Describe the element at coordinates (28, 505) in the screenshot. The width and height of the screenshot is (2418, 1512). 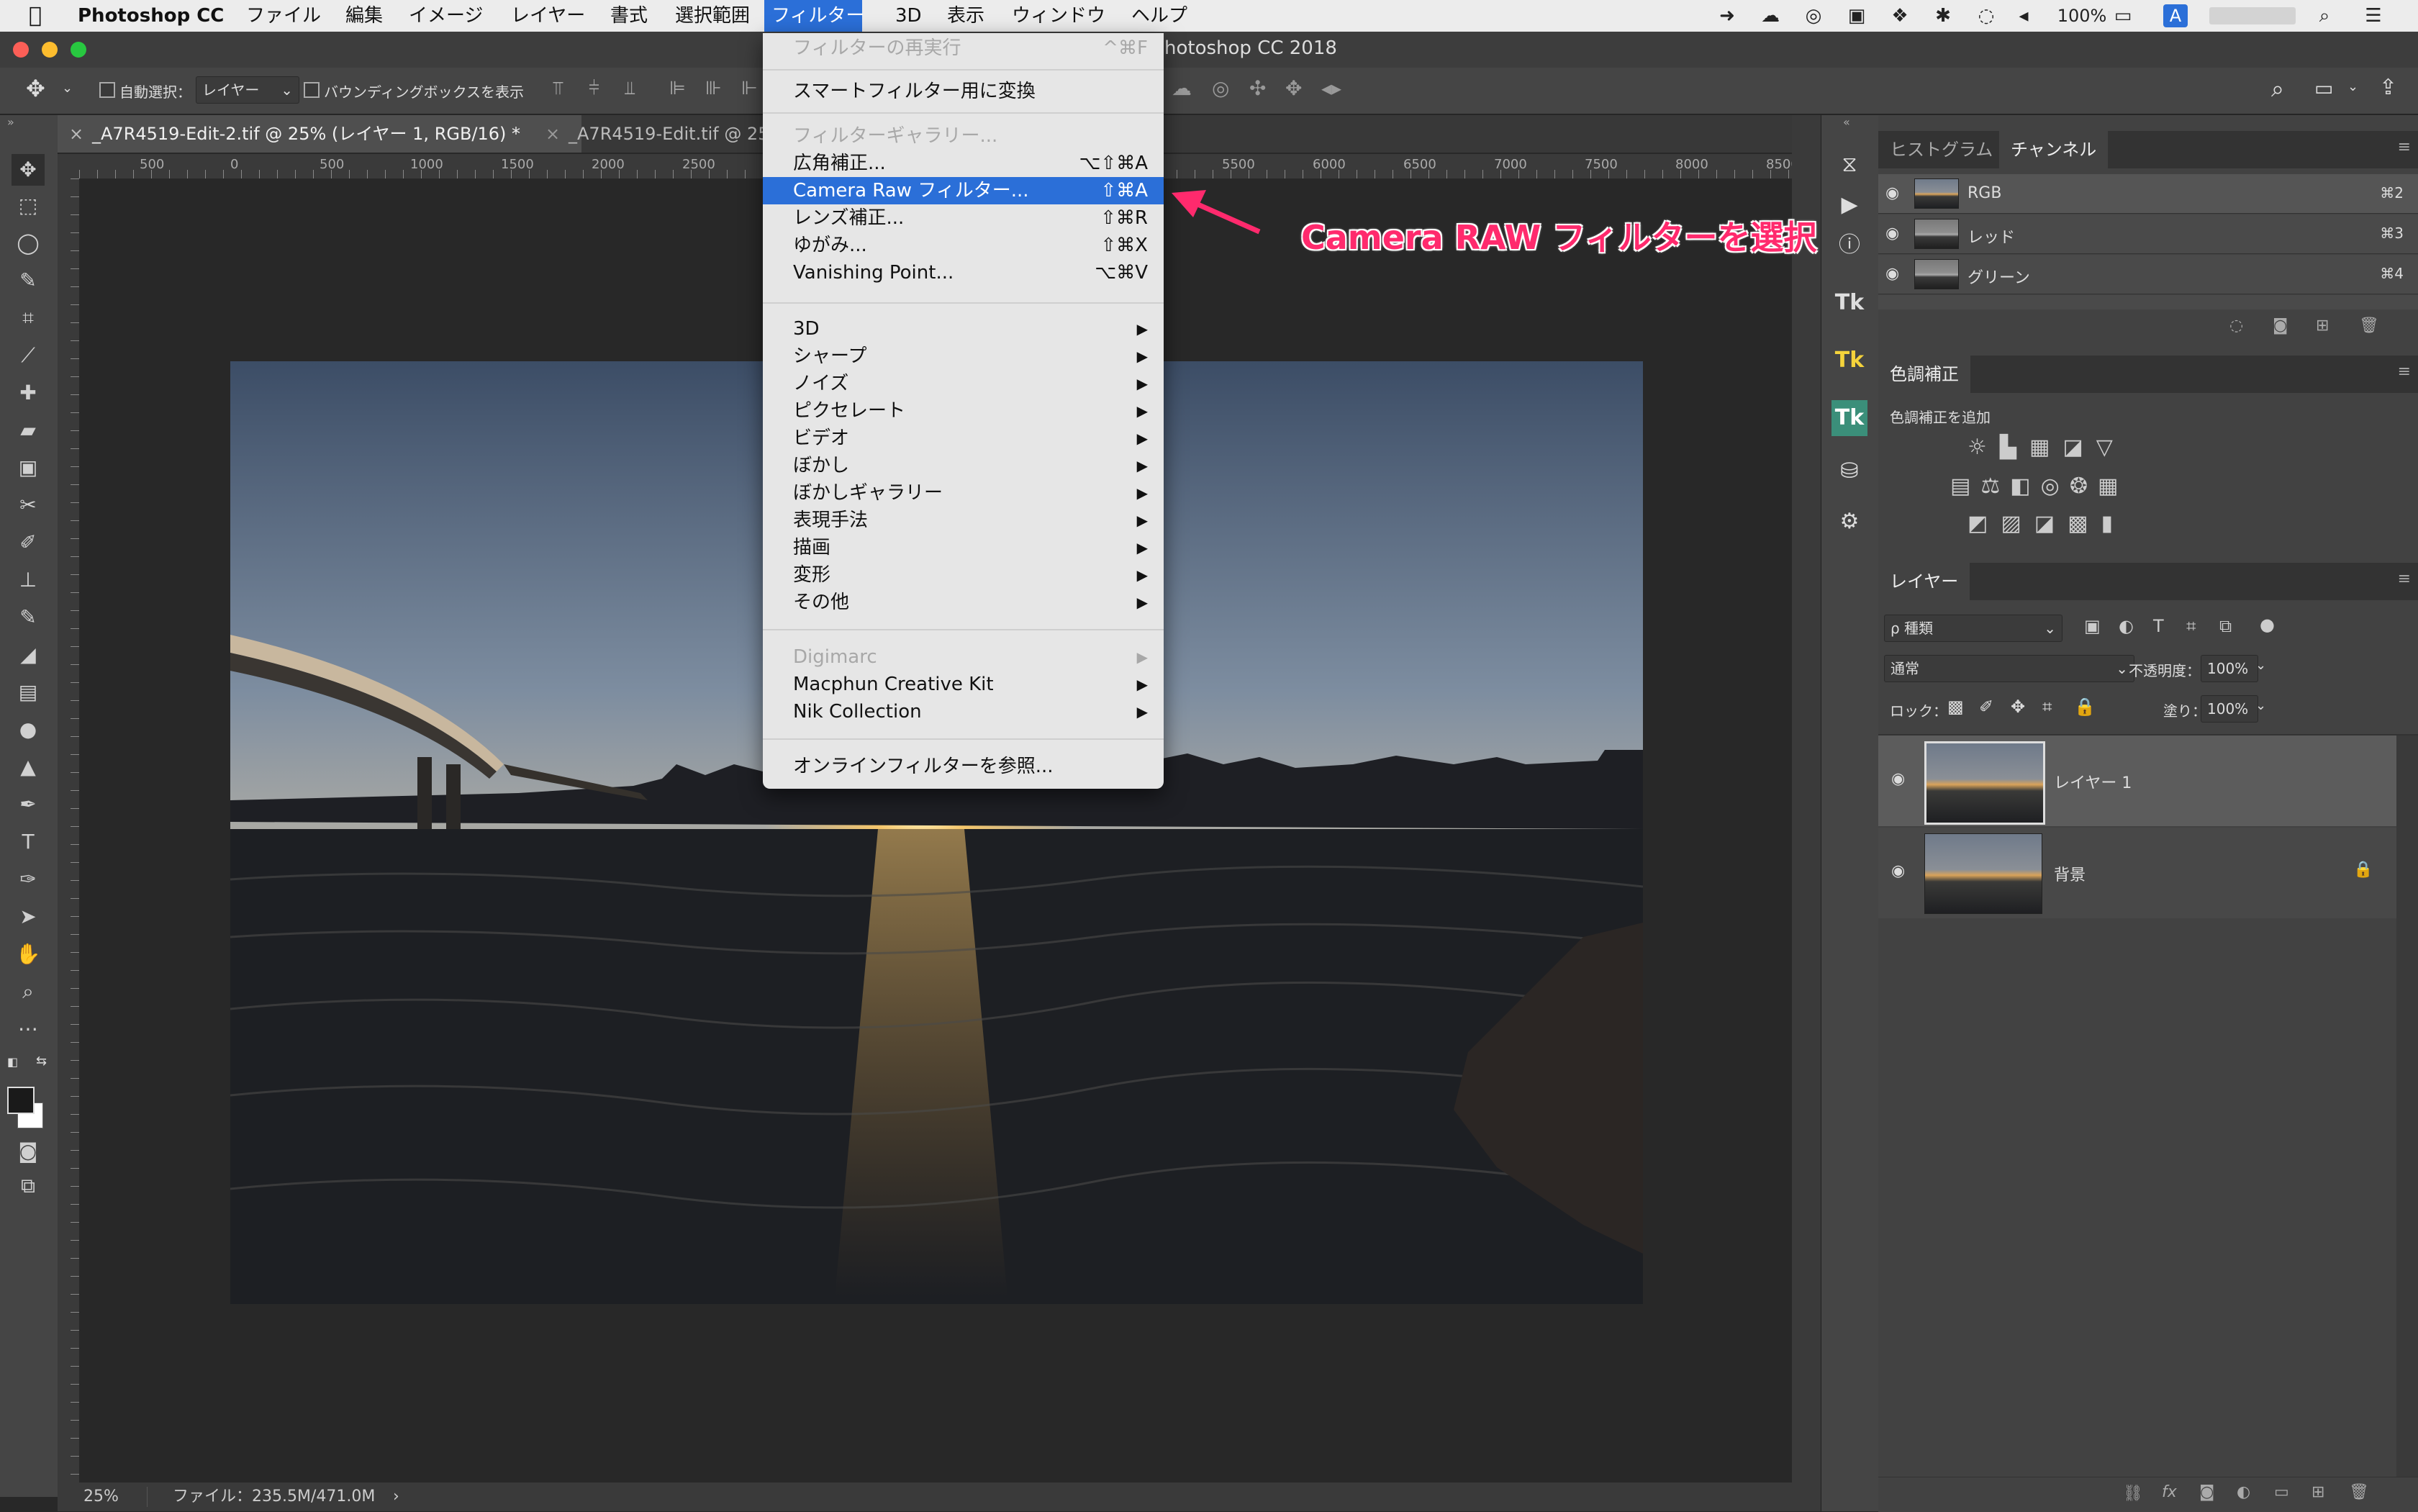
I see `red-eye-tool-icon: ✂` at that location.